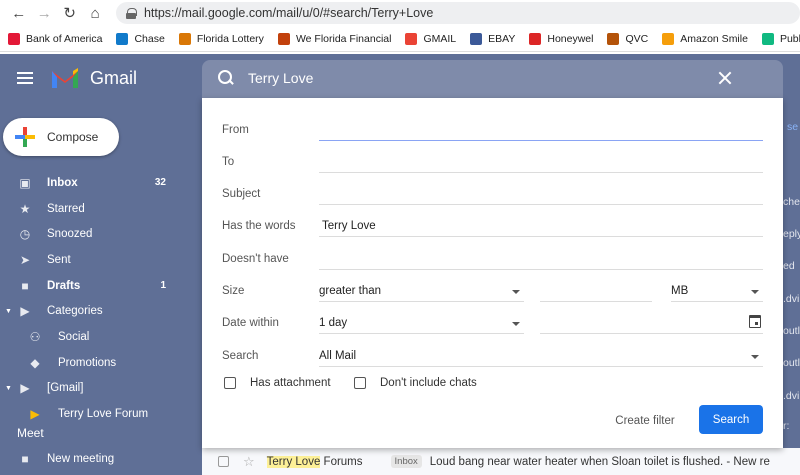  What do you see at coordinates (100, 337) in the screenshot?
I see `sidebar-item-social: ⚇ Social` at bounding box center [100, 337].